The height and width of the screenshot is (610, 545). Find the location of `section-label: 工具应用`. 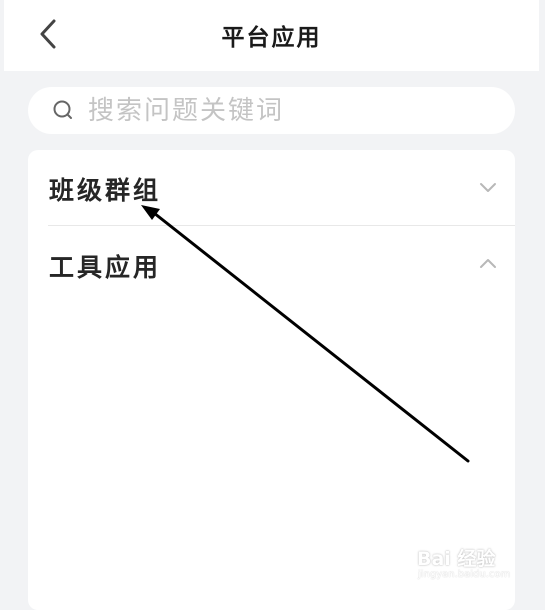

section-label: 工具应用 is located at coordinates (105, 267).